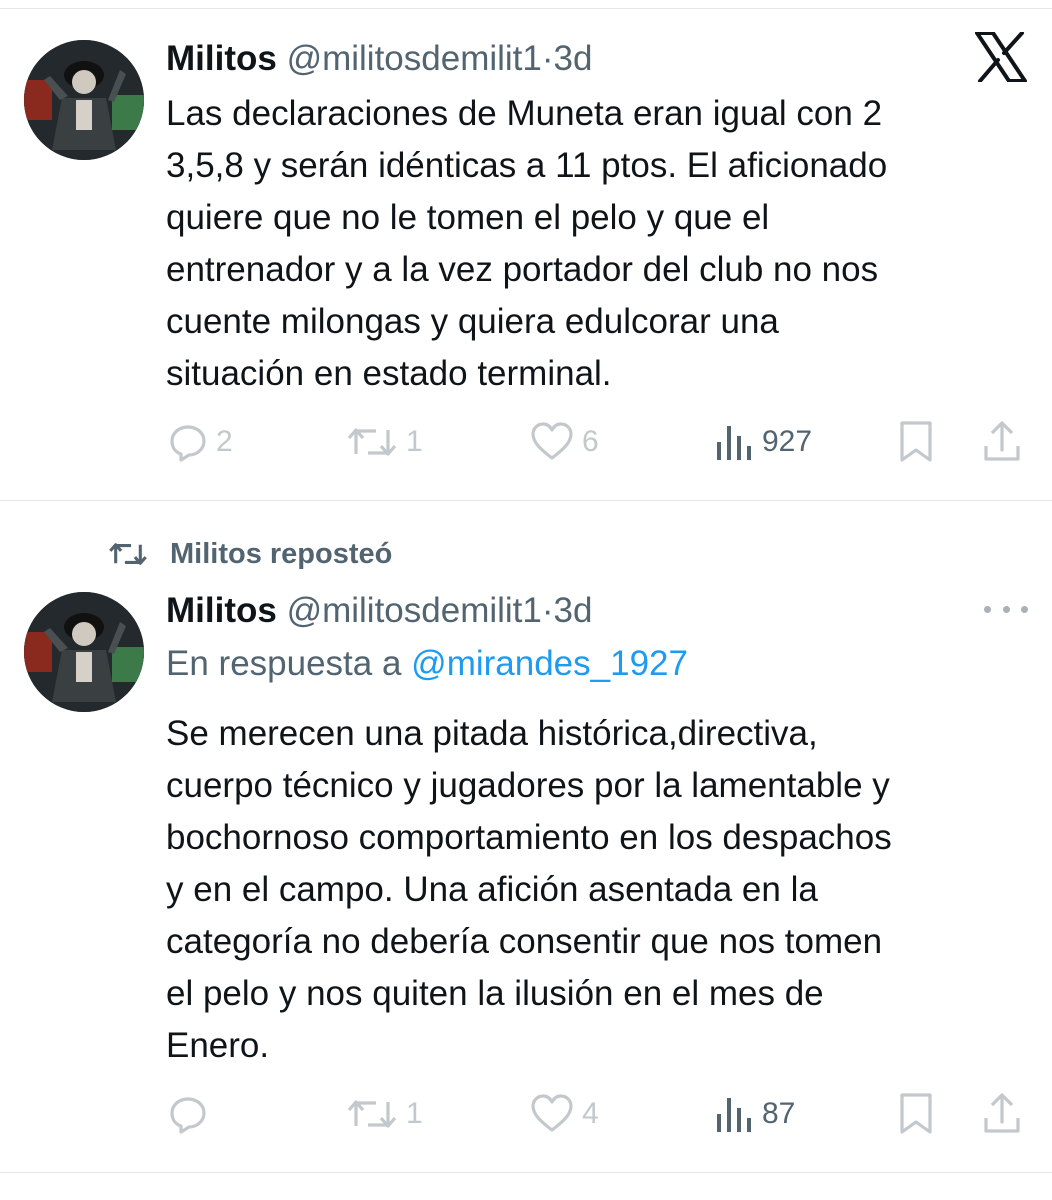 The height and width of the screenshot is (1200, 1052). I want to click on reply-button: 2, so click(200, 442).